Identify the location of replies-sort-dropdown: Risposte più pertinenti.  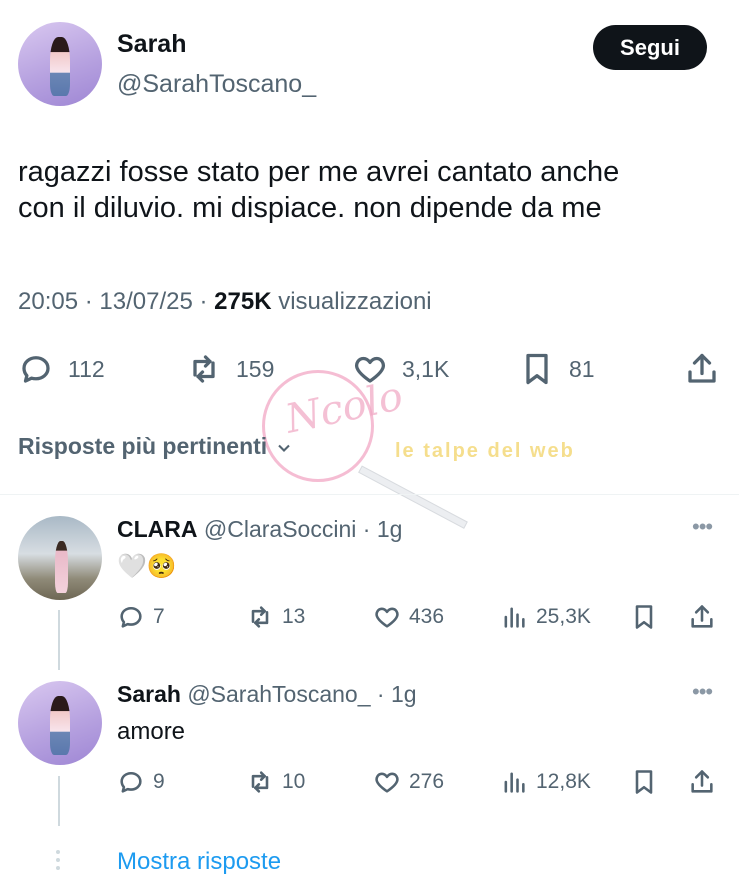
(156, 446).